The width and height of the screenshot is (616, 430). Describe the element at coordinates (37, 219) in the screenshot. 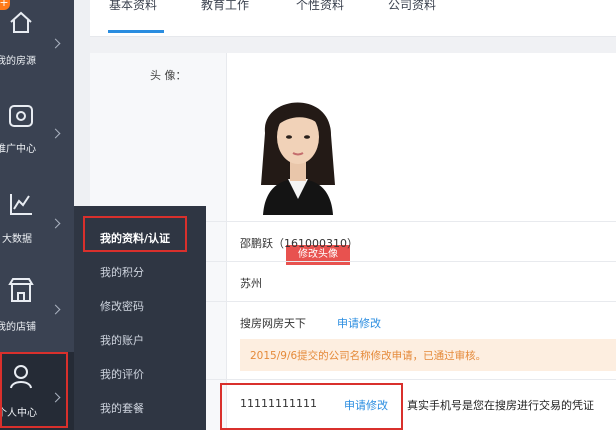

I see `sidebar-item-big-data: 大数据` at that location.